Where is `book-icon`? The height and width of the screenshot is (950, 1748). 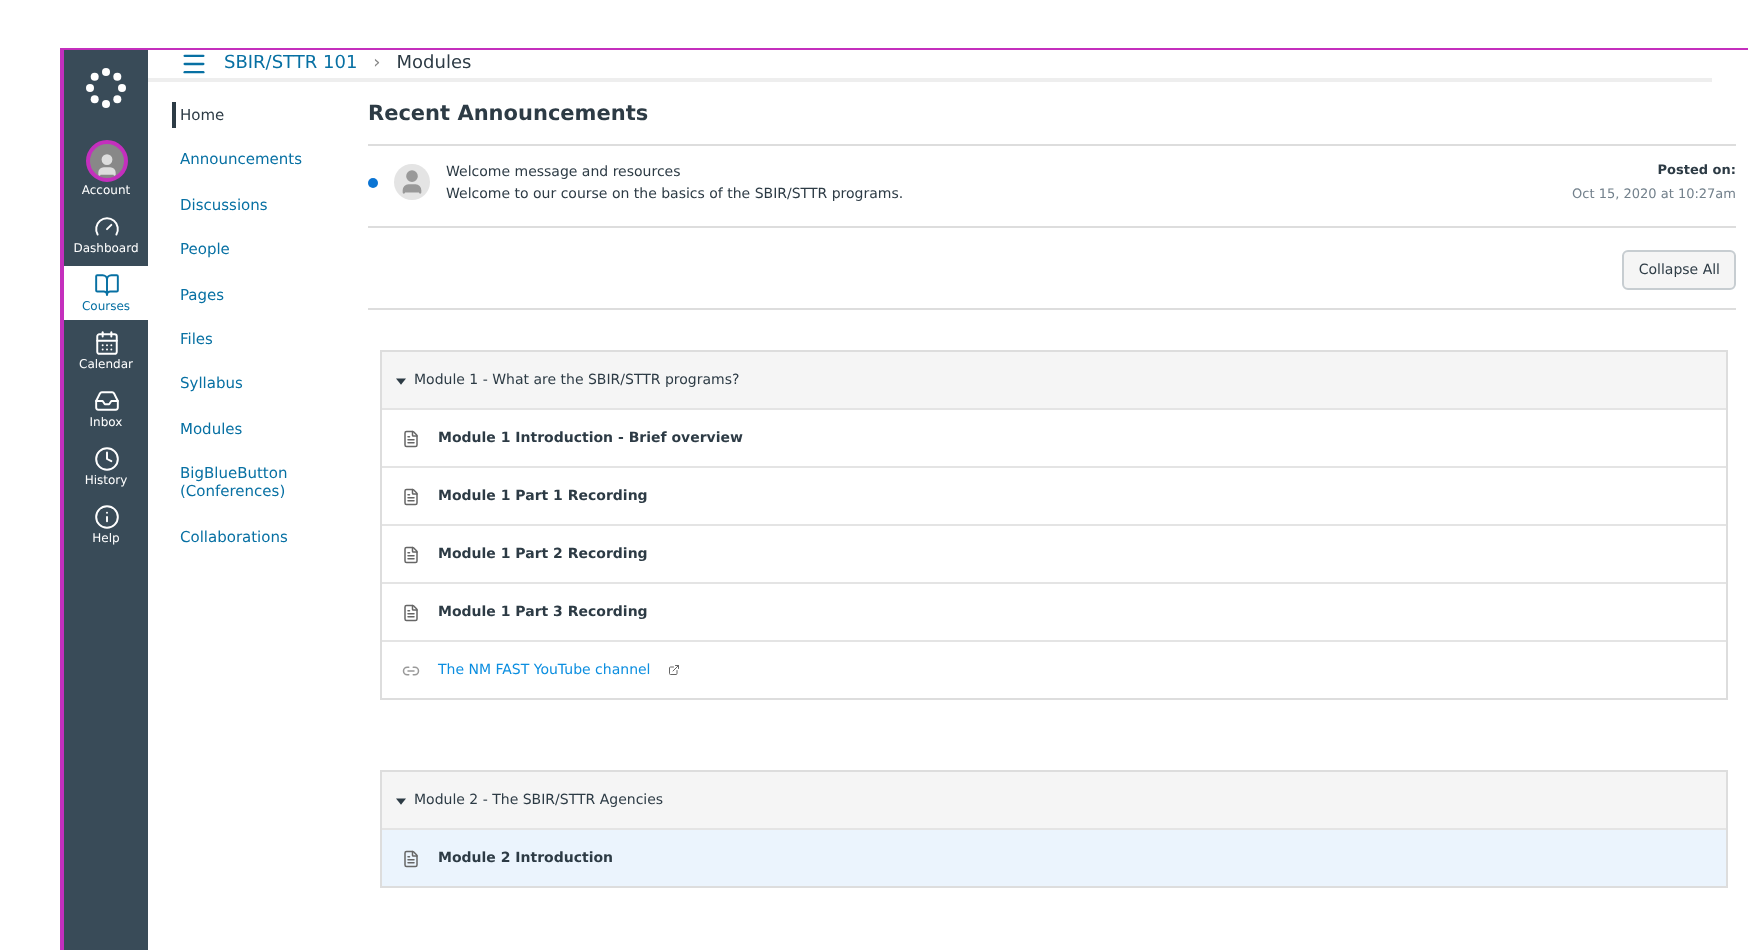
book-icon is located at coordinates (106, 285).